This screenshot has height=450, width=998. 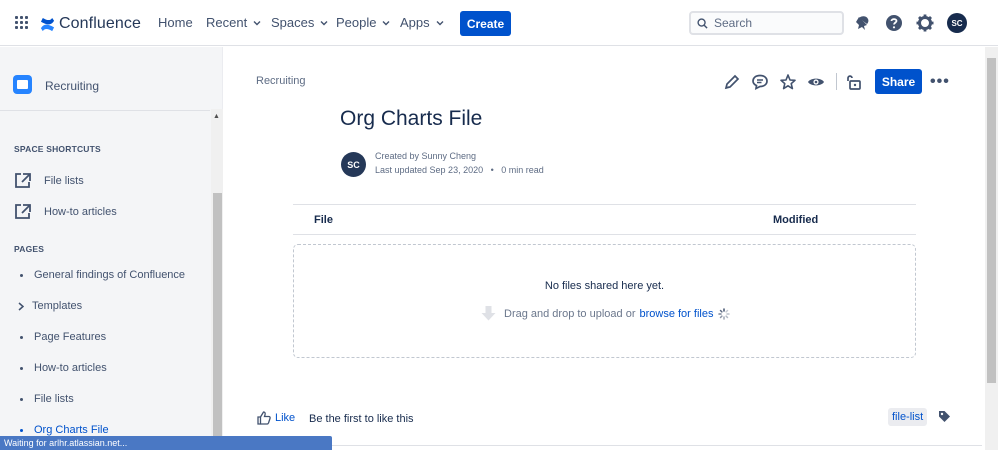 I want to click on edit-pencil-icon, so click(x=732, y=82).